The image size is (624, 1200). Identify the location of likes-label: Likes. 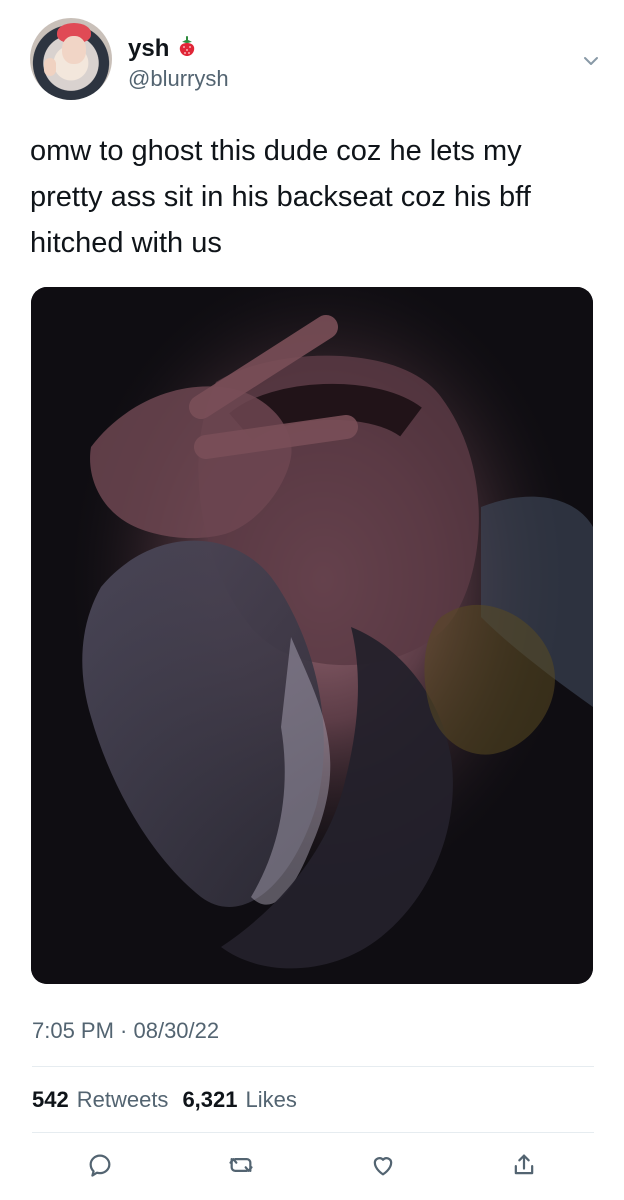
(271, 1100).